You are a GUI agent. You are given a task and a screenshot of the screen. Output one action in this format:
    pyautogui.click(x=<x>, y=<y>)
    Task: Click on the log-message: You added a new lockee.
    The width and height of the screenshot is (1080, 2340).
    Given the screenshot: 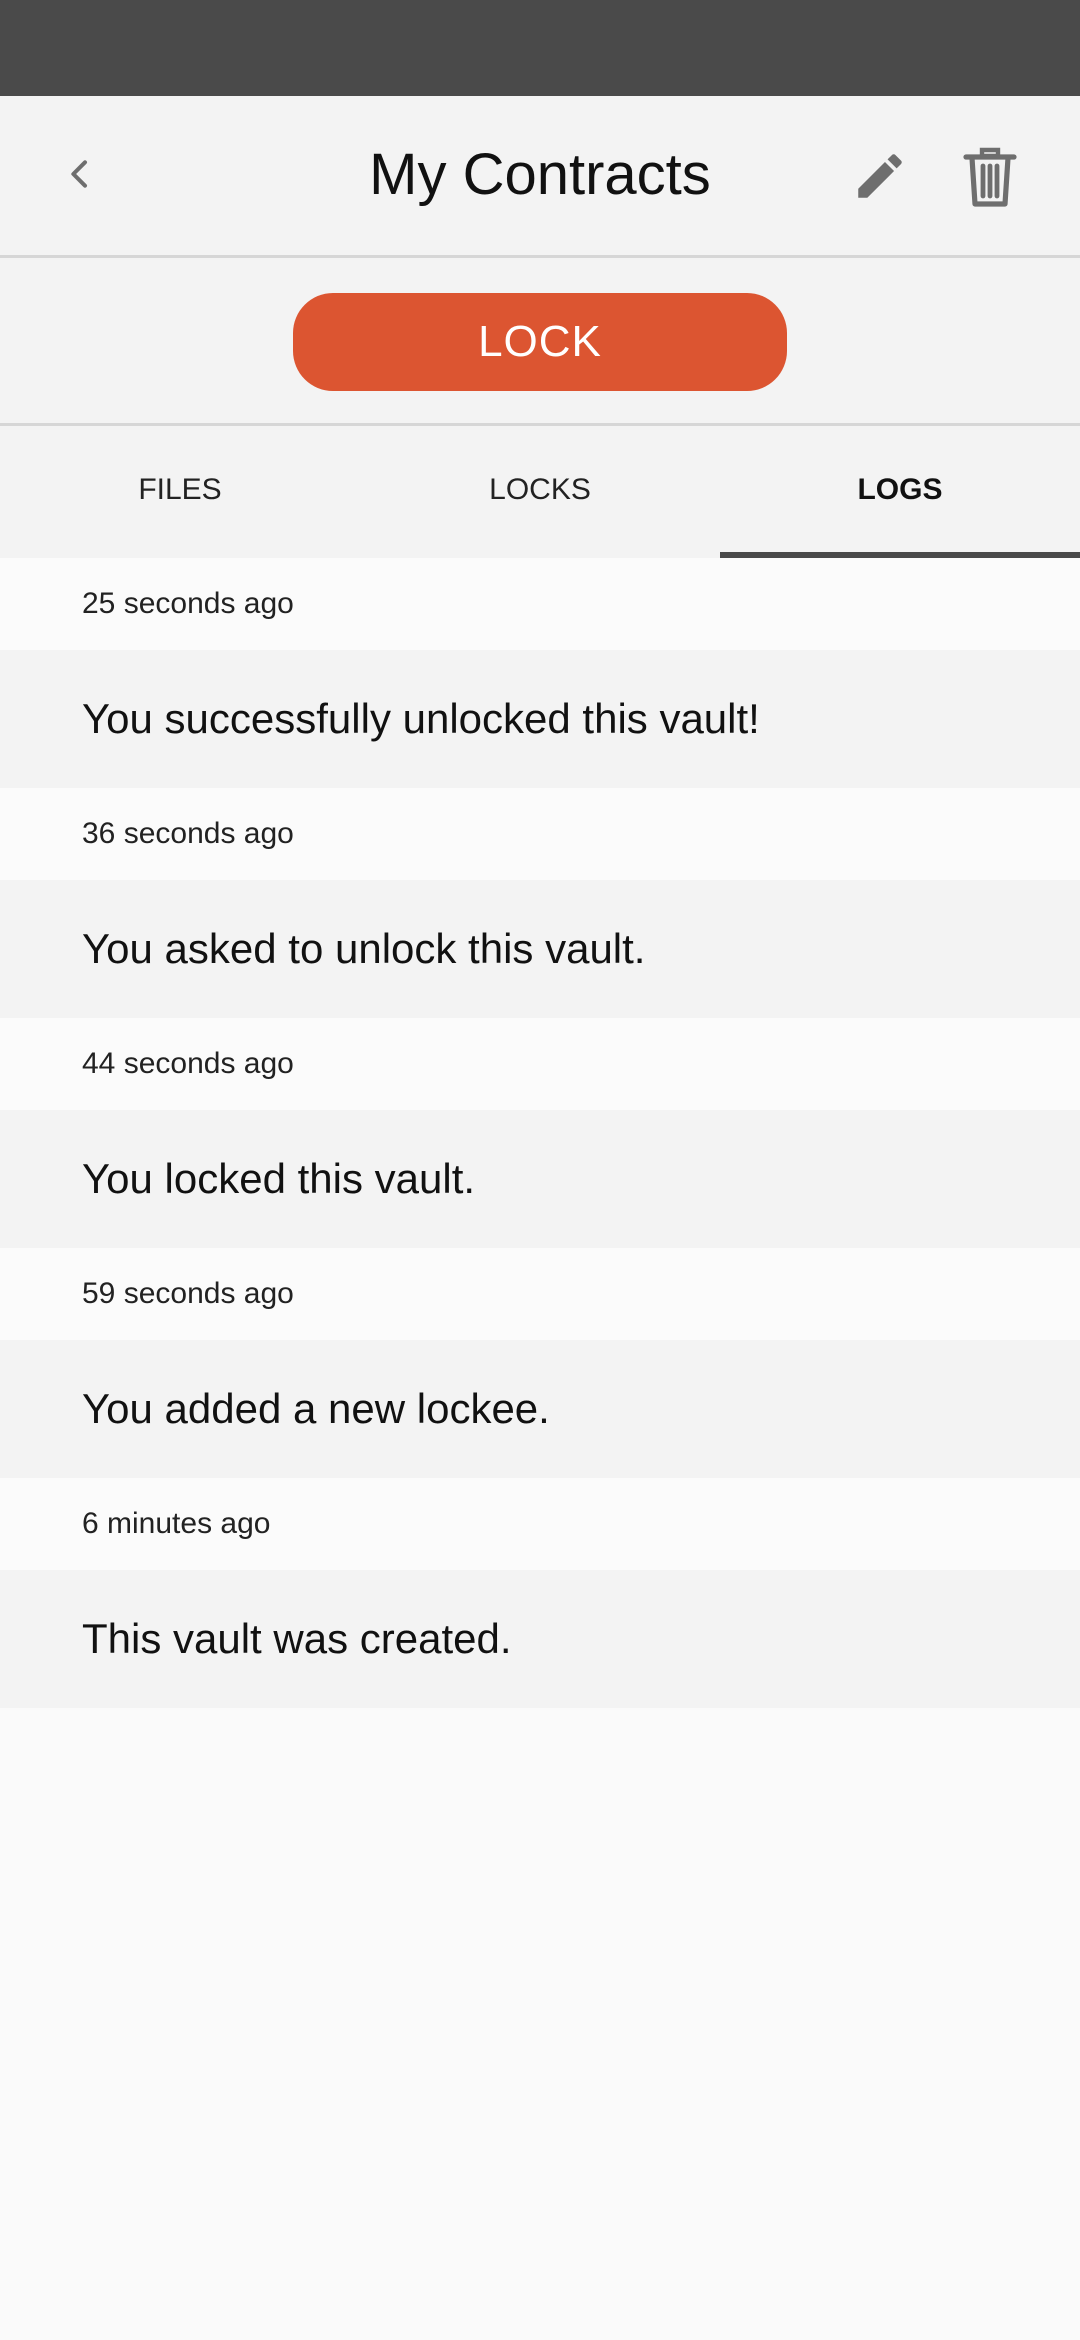 What is the action you would take?
    pyautogui.click(x=540, y=1409)
    